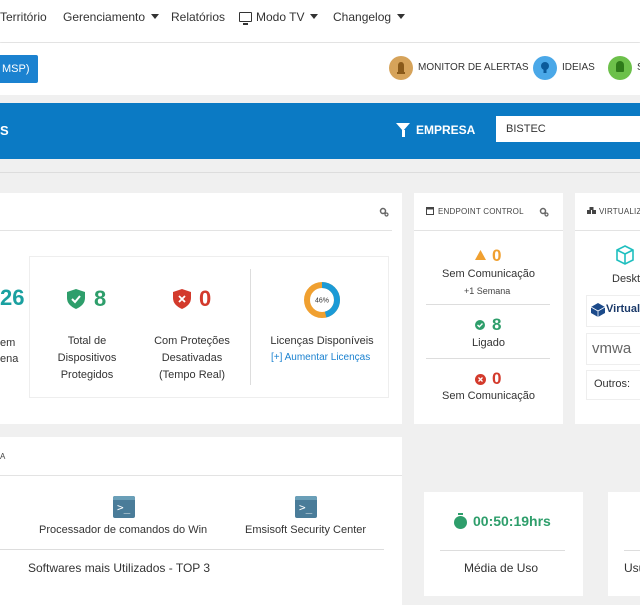  I want to click on usage-label: Média de Uso, so click(501, 568).